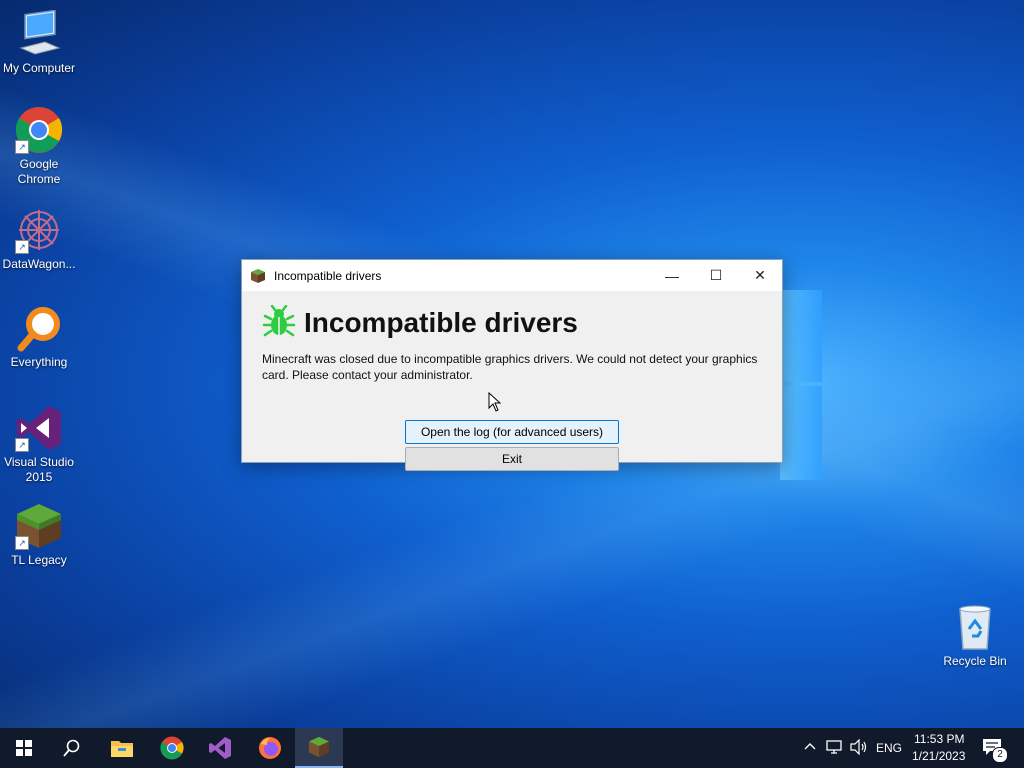 This screenshot has width=1024, height=768. I want to click on notification-count-badge: 2, so click(1000, 755).